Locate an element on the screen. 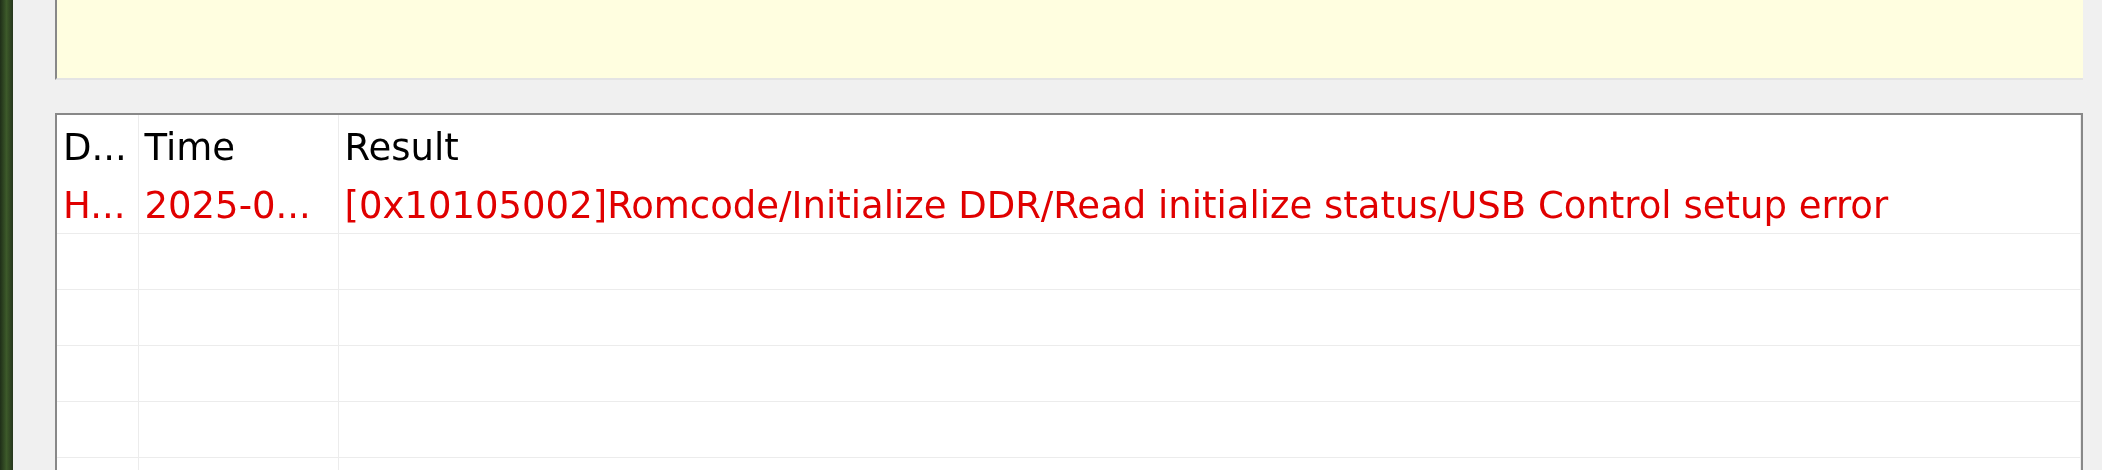  column-header: Result is located at coordinates (1209, 146).